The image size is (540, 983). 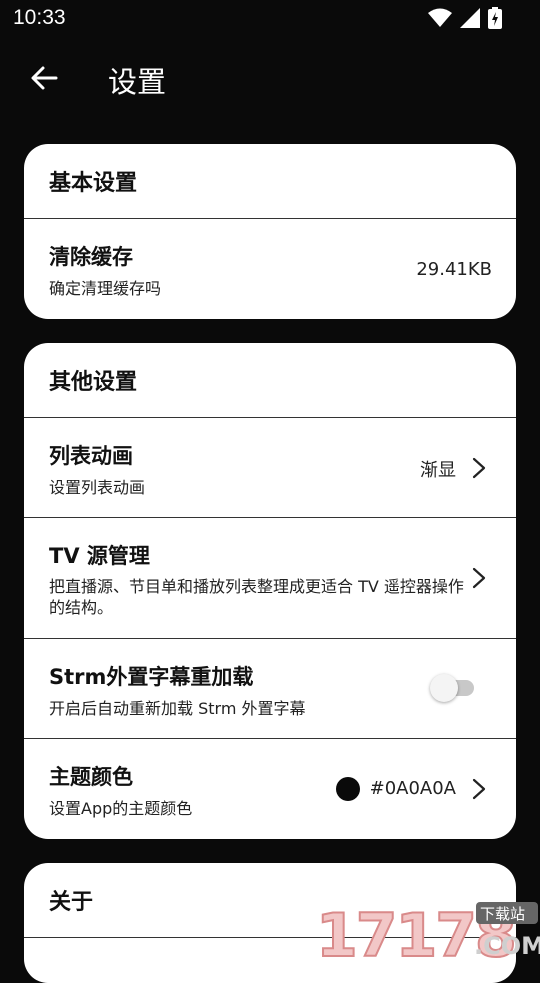 I want to click on status-icons, so click(x=465, y=18).